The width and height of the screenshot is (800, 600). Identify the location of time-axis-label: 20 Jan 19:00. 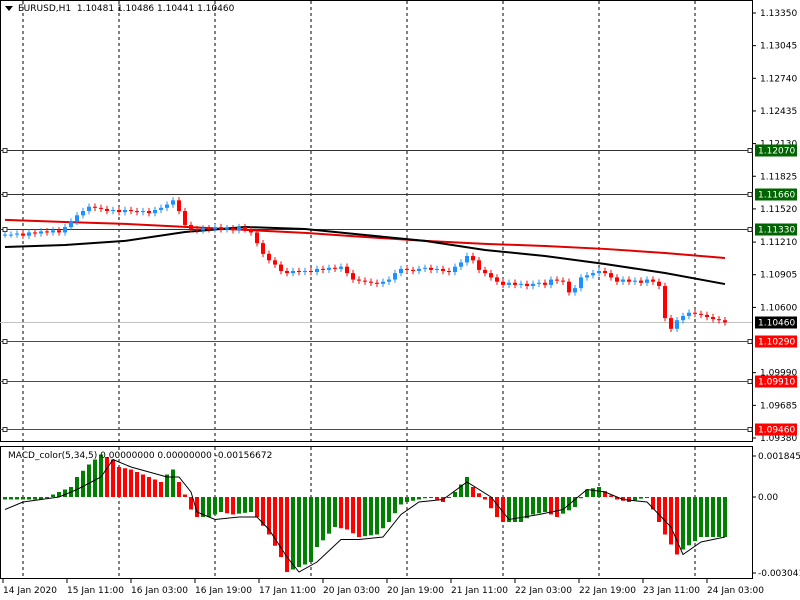
(415, 591).